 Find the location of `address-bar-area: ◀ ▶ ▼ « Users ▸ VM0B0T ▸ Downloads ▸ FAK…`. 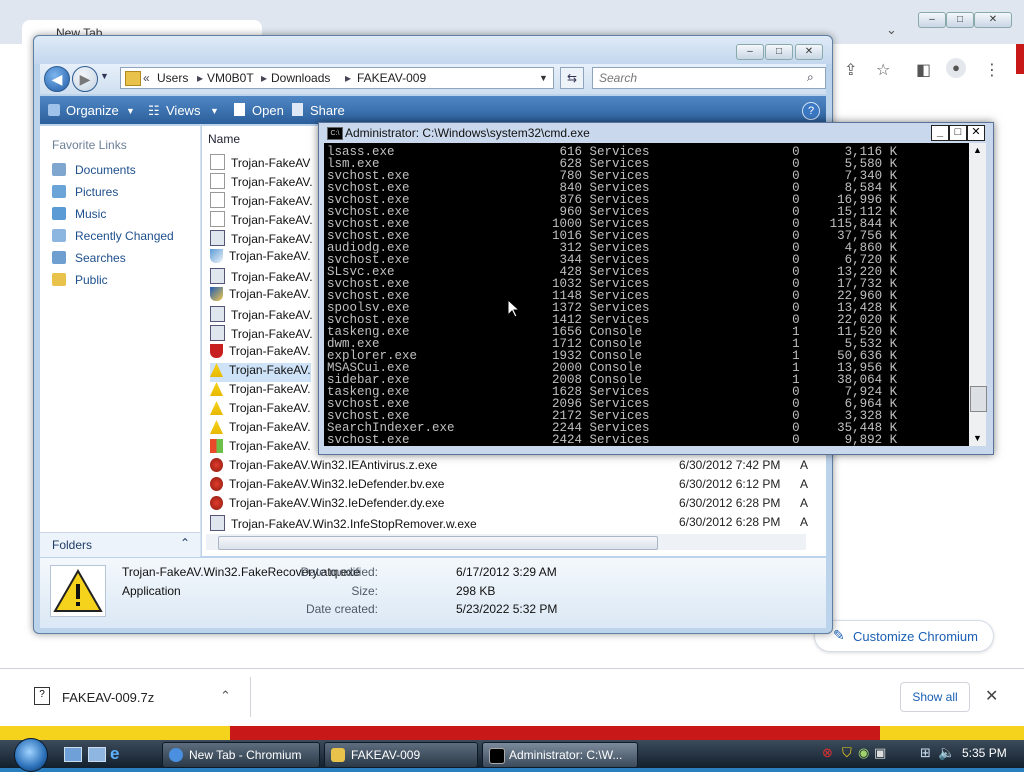

address-bar-area: ◀ ▶ ▼ « Users ▸ VM0B0T ▸ Downloads ▸ FAK… is located at coordinates (433, 79).